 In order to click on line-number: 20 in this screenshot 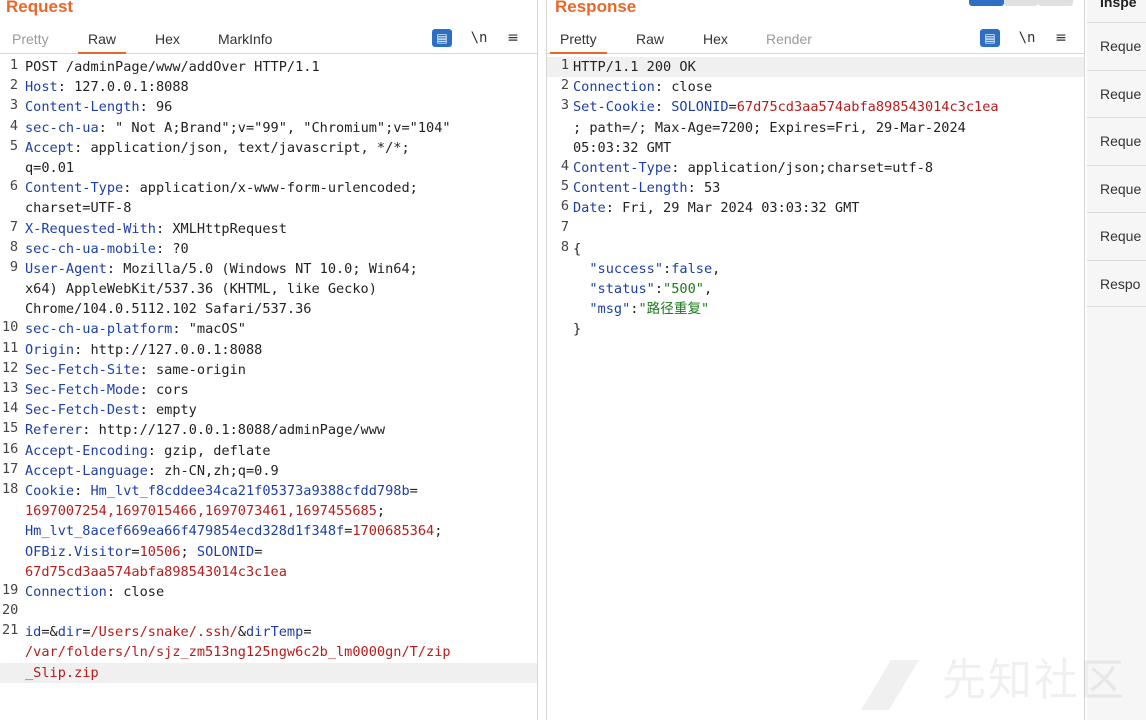, I will do `click(10, 610)`.